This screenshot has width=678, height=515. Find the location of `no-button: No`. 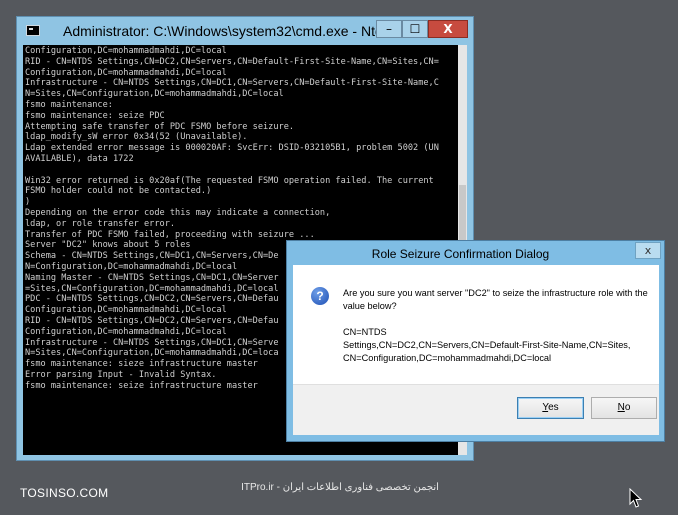

no-button: No is located at coordinates (624, 408).